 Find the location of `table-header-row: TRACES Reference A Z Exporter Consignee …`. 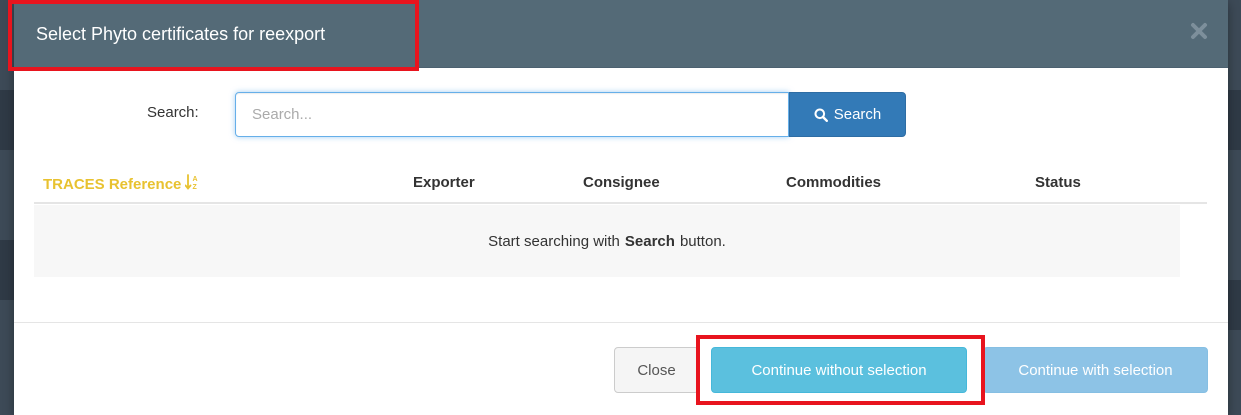

table-header-row: TRACES Reference A Z Exporter Consignee … is located at coordinates (620, 185).